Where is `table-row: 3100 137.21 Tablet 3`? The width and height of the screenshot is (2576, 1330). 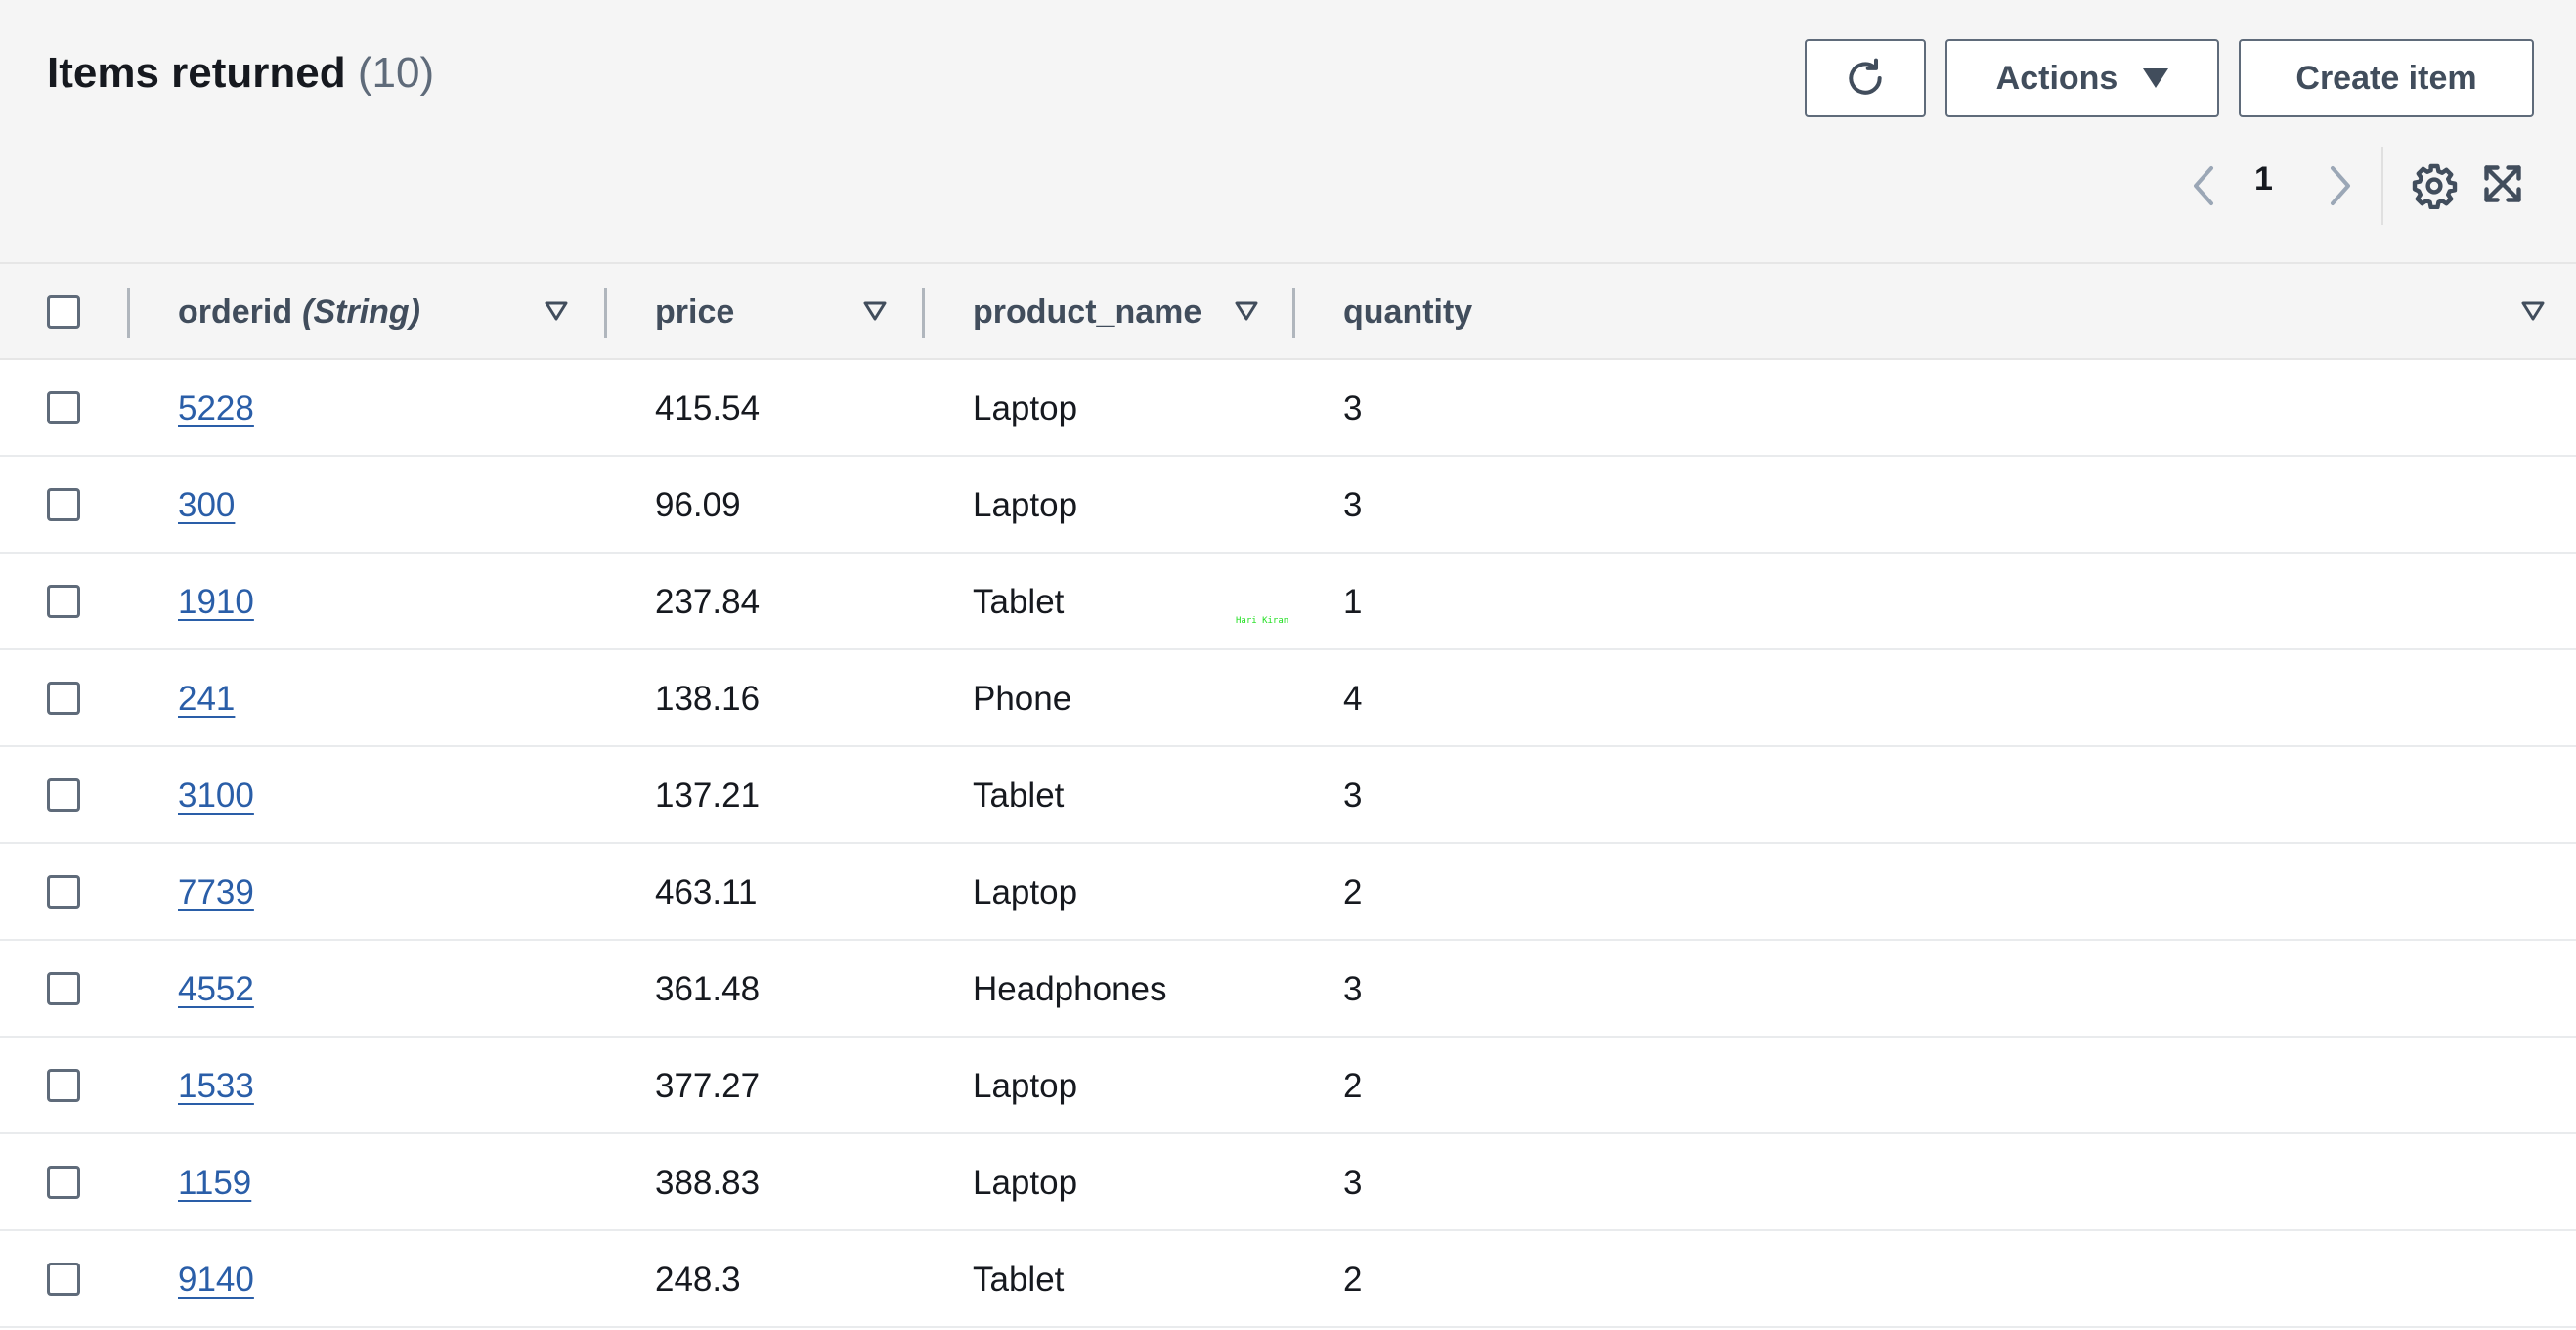
table-row: 3100 137.21 Tablet 3 is located at coordinates (1288, 795).